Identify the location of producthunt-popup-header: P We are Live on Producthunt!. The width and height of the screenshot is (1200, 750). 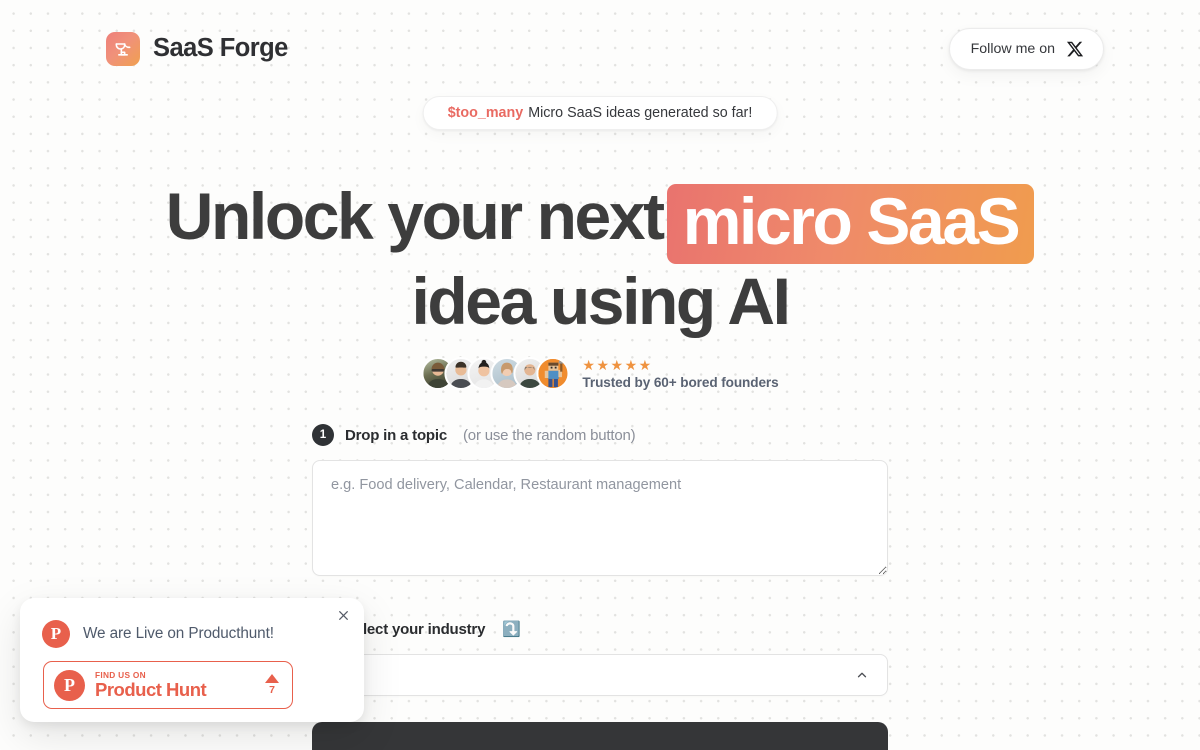
(192, 634).